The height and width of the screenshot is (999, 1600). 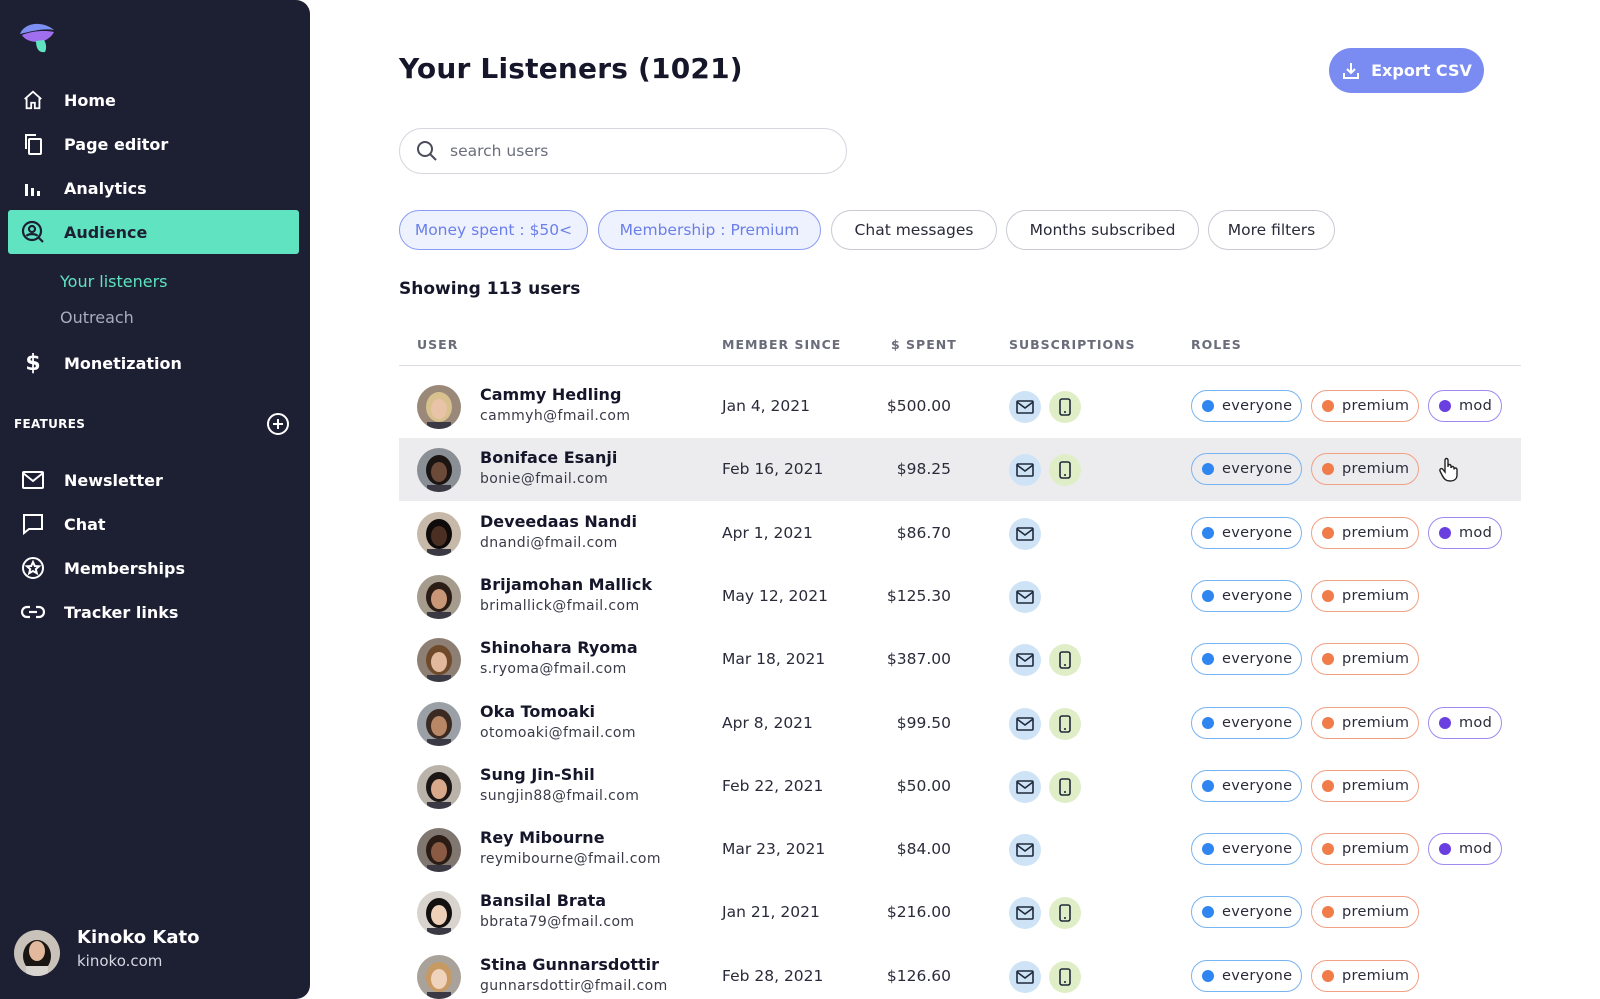 I want to click on export-csv-button: Export CSV, so click(x=1406, y=70).